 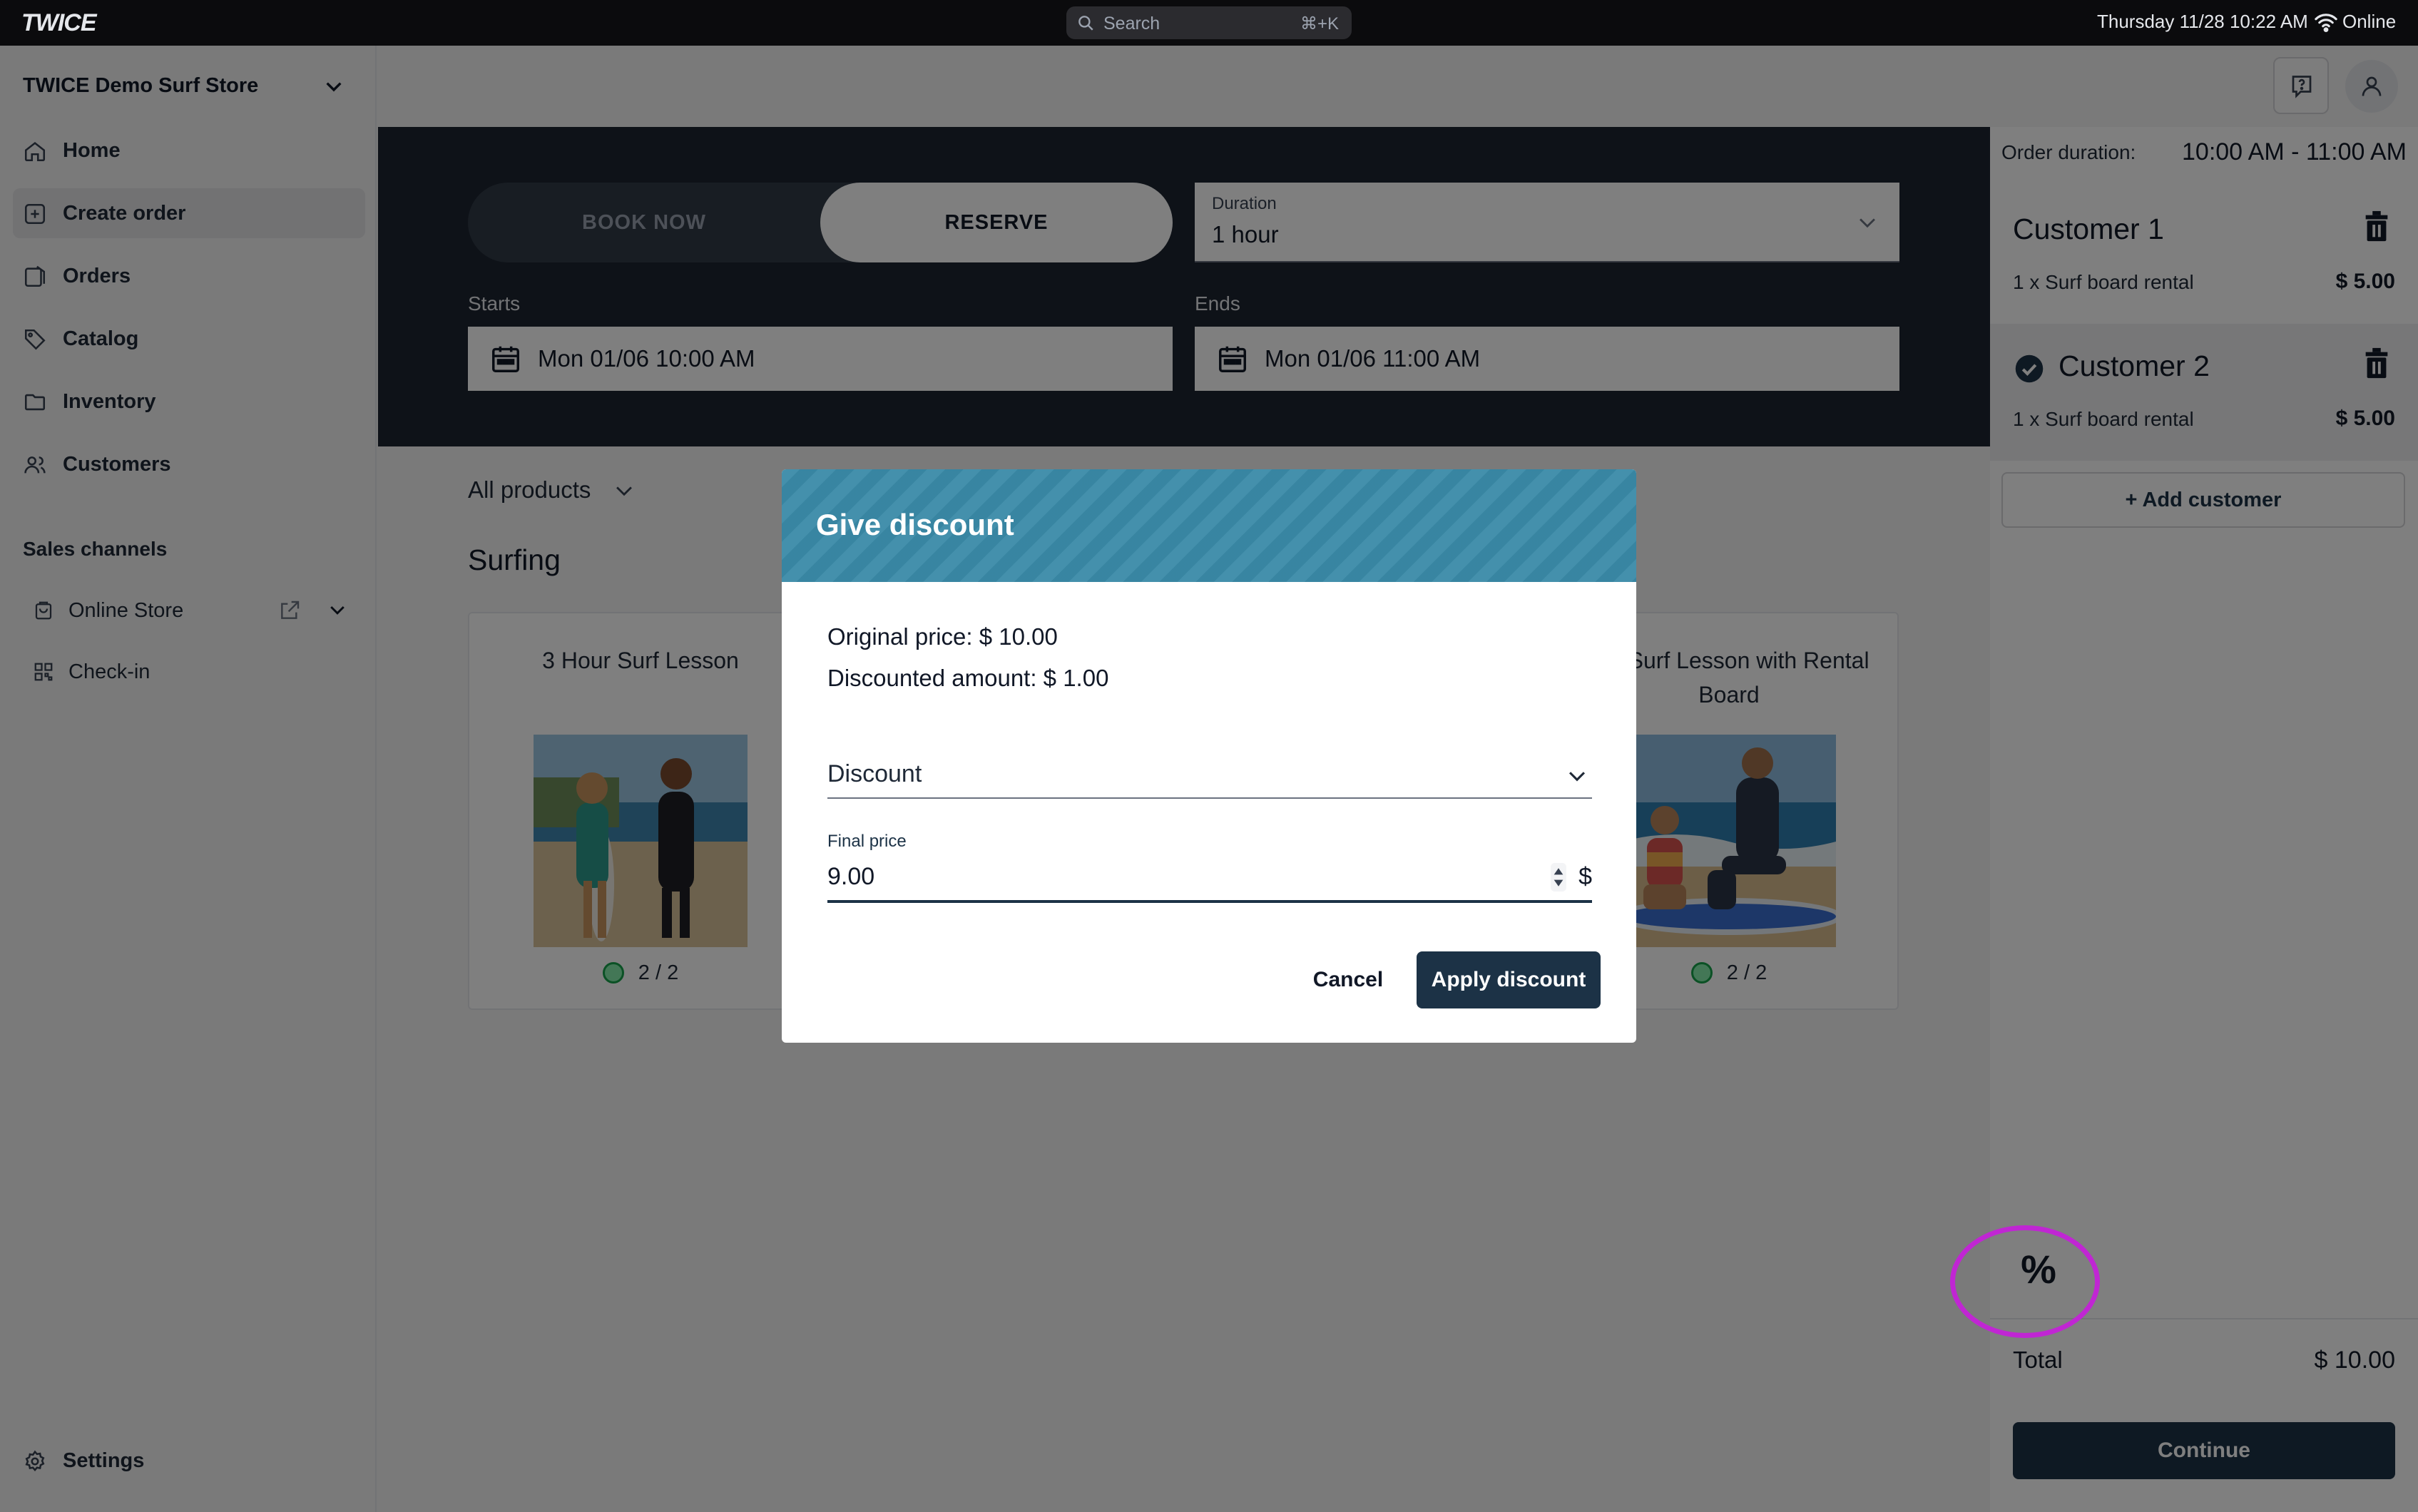 What do you see at coordinates (1577, 777) in the screenshot?
I see `chevron-down-icon` at bounding box center [1577, 777].